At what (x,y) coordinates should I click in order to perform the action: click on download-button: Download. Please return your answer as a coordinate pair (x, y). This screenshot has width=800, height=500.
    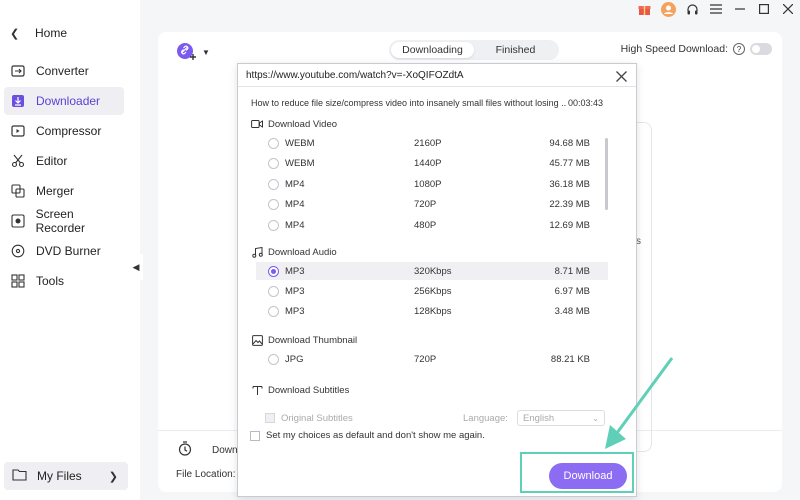
    Looking at the image, I should click on (588, 476).